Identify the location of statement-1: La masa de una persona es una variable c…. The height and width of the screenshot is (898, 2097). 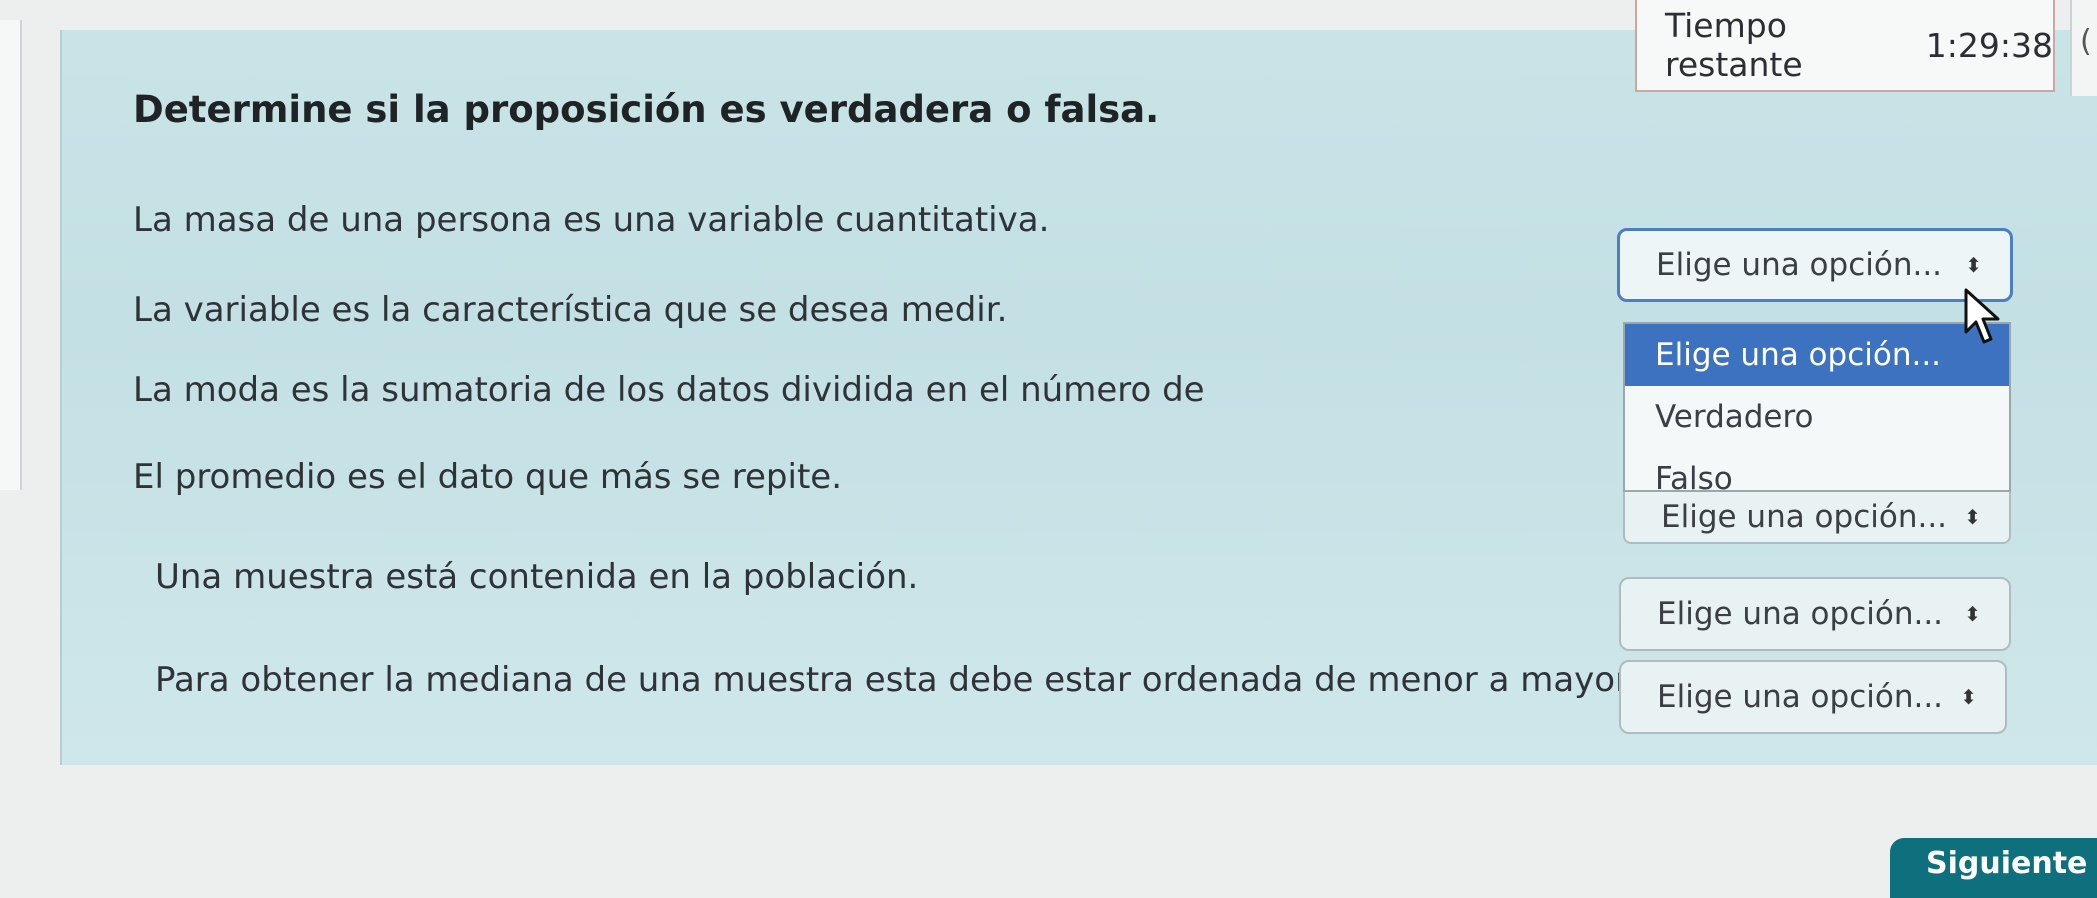
(591, 220).